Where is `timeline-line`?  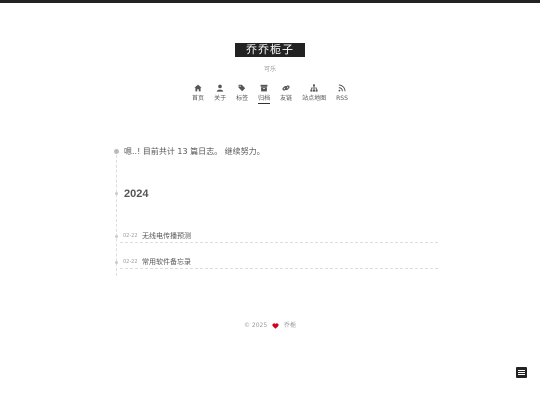
timeline-line is located at coordinates (116, 213).